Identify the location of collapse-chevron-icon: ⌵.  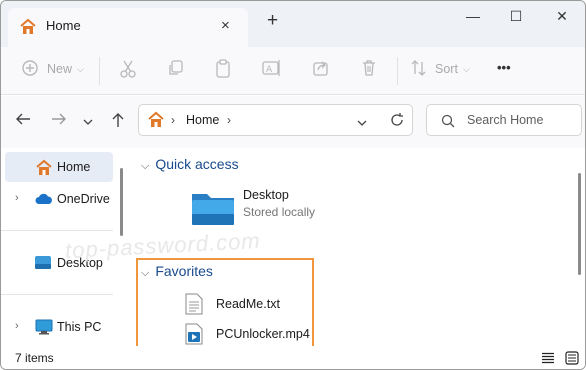
(145, 166).